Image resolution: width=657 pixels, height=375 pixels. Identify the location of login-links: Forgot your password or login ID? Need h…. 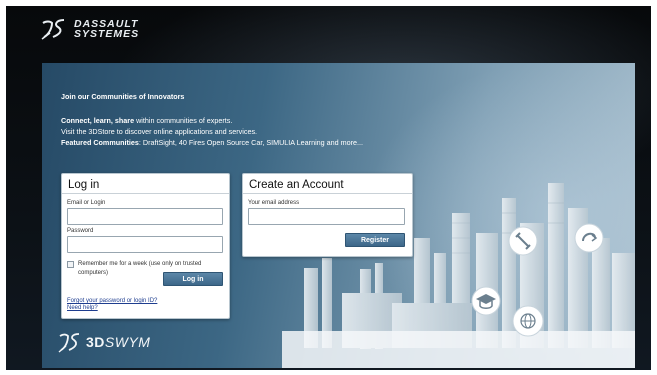
(112, 305).